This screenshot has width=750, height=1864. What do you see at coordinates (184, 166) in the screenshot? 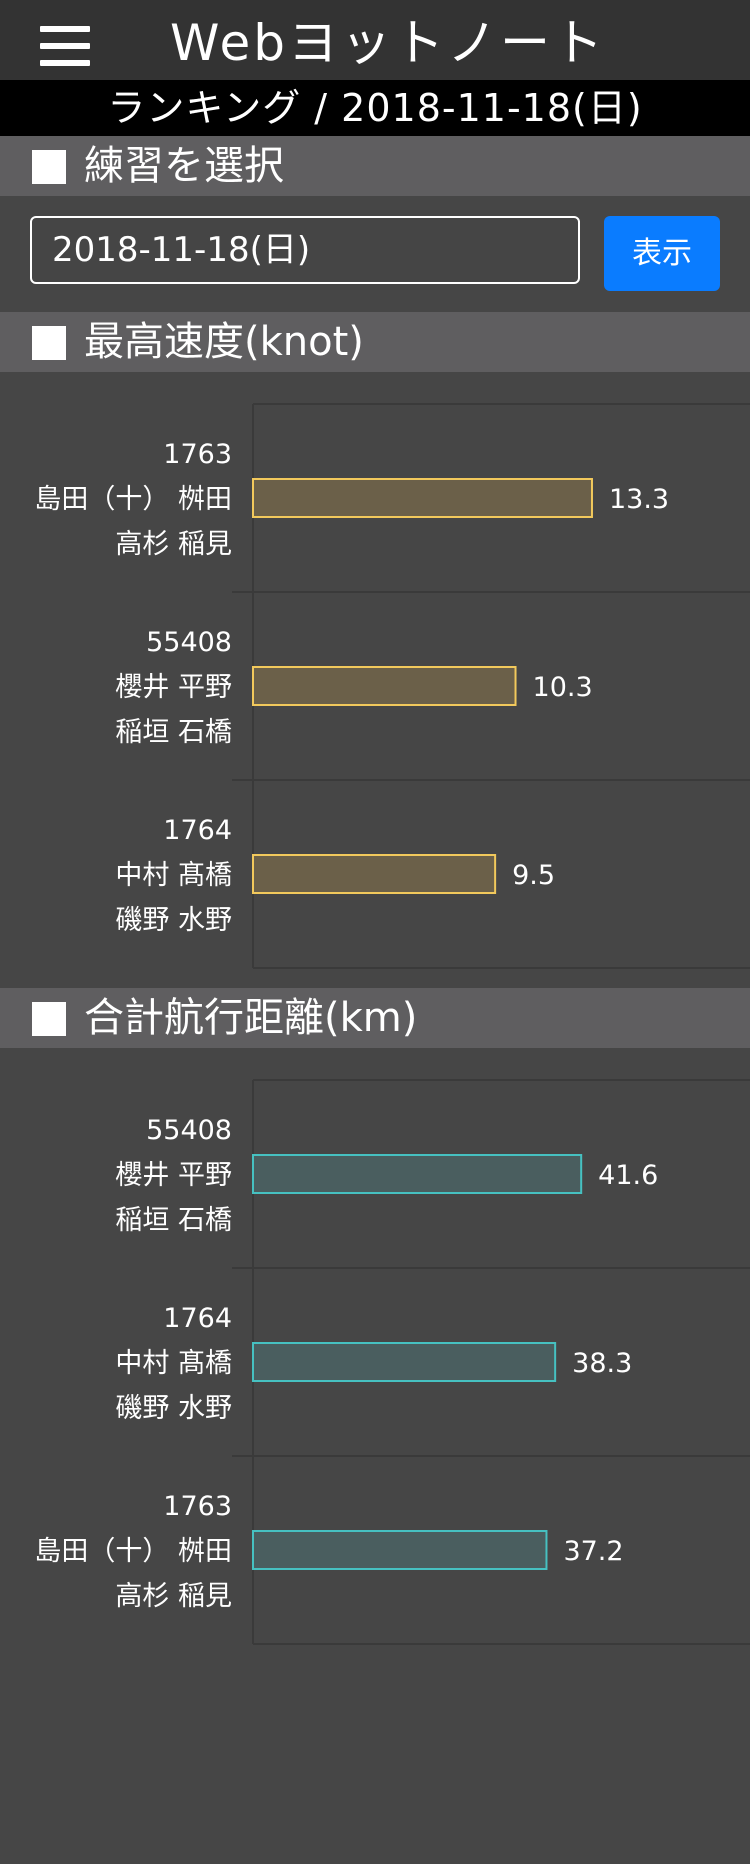
I see `practice-select-title: 練習を選択` at bounding box center [184, 166].